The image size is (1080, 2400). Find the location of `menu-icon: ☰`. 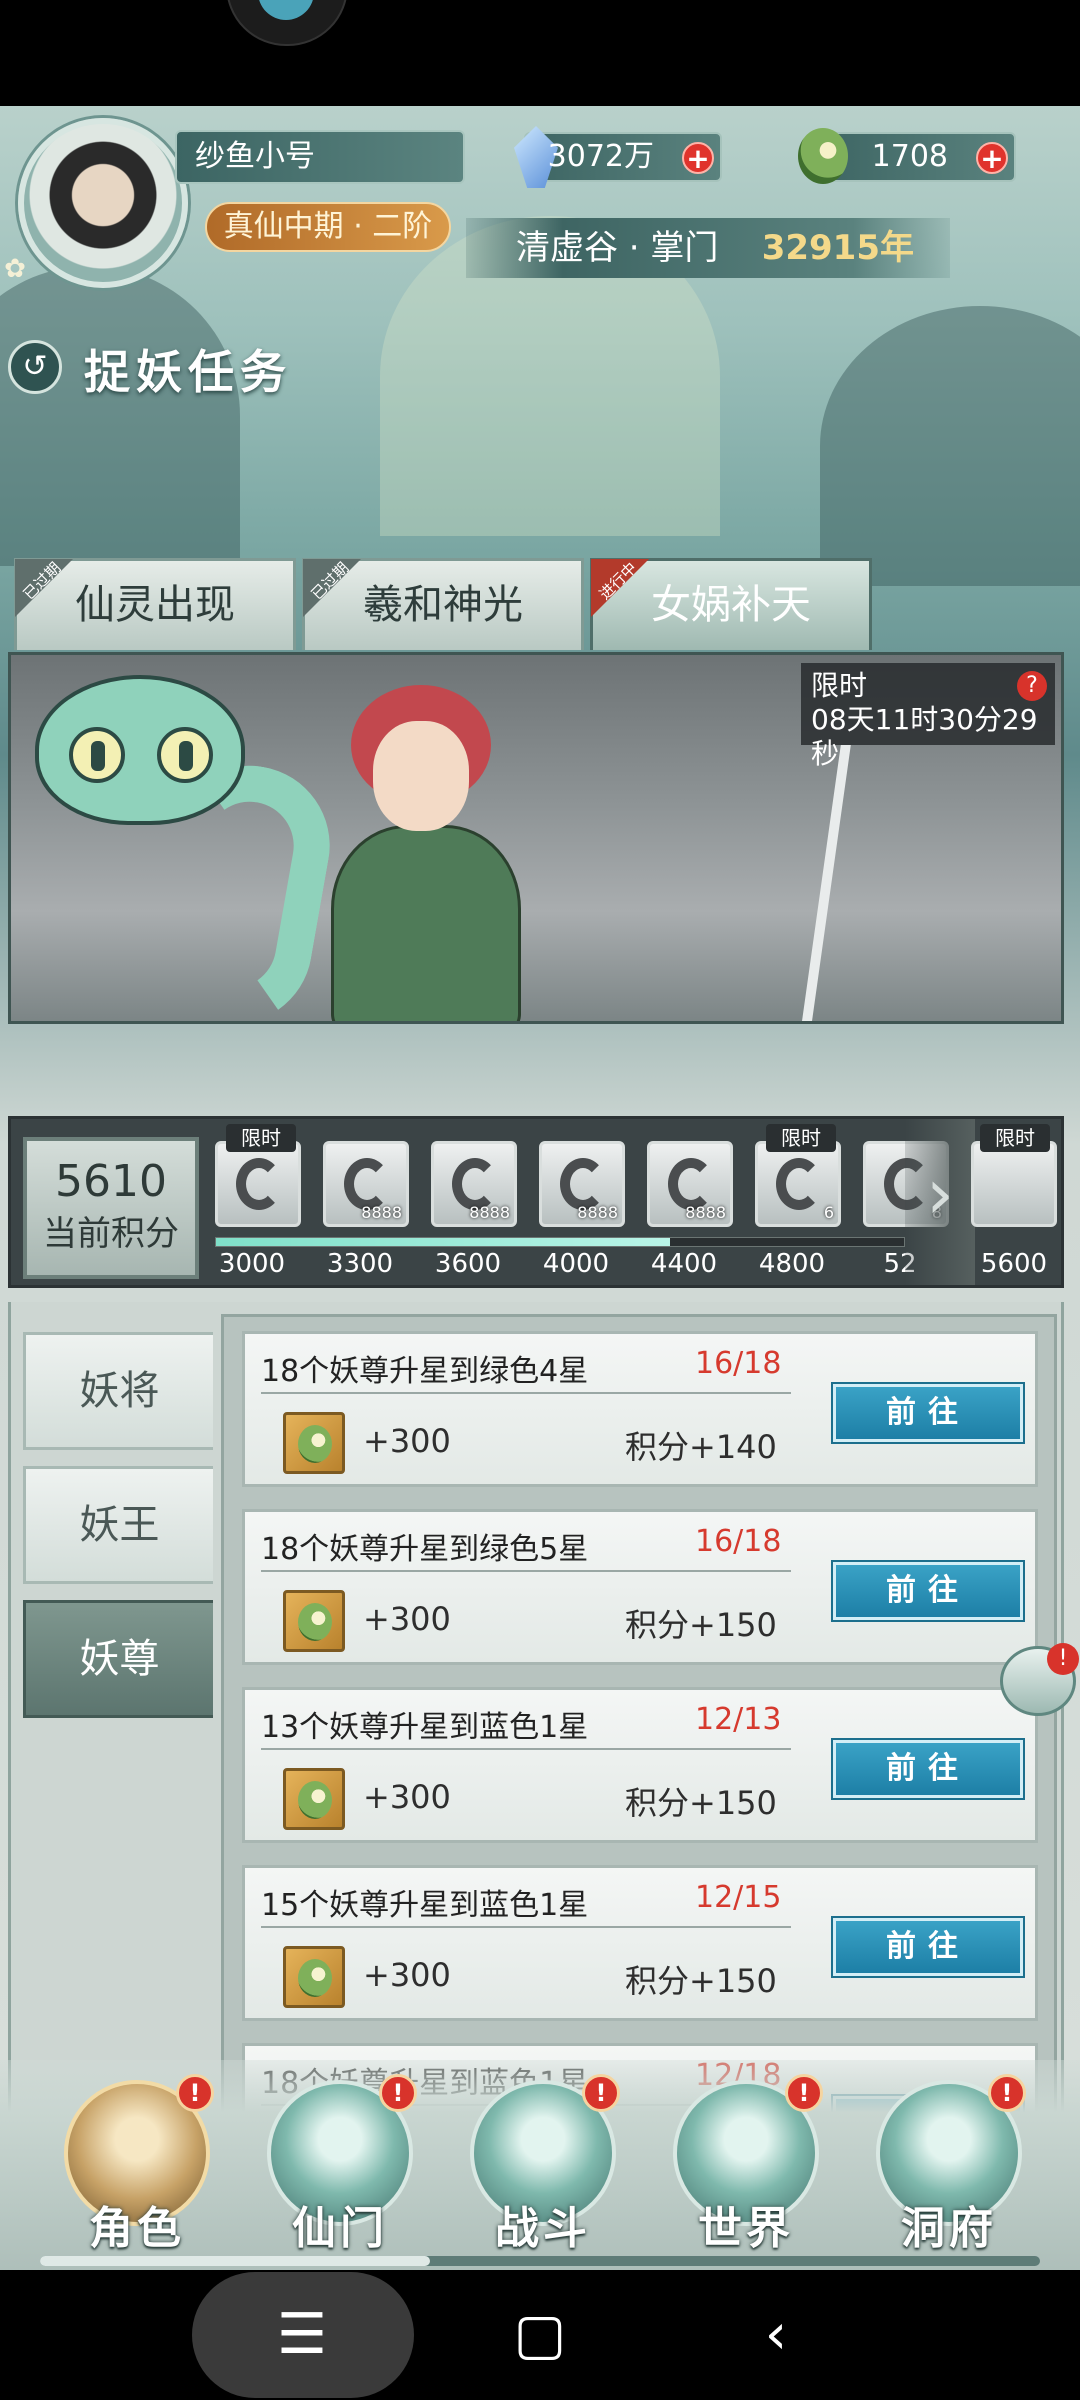

menu-icon: ☰ is located at coordinates (302, 2335).